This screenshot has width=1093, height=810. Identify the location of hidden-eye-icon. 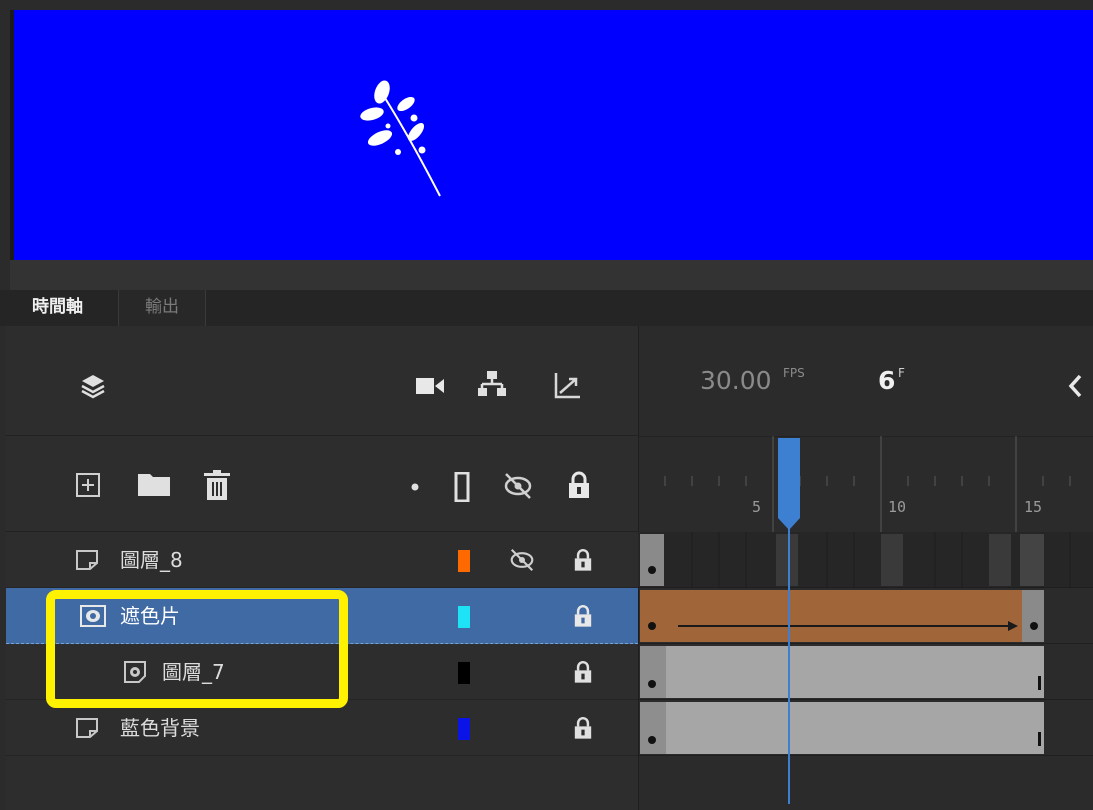
(522, 560).